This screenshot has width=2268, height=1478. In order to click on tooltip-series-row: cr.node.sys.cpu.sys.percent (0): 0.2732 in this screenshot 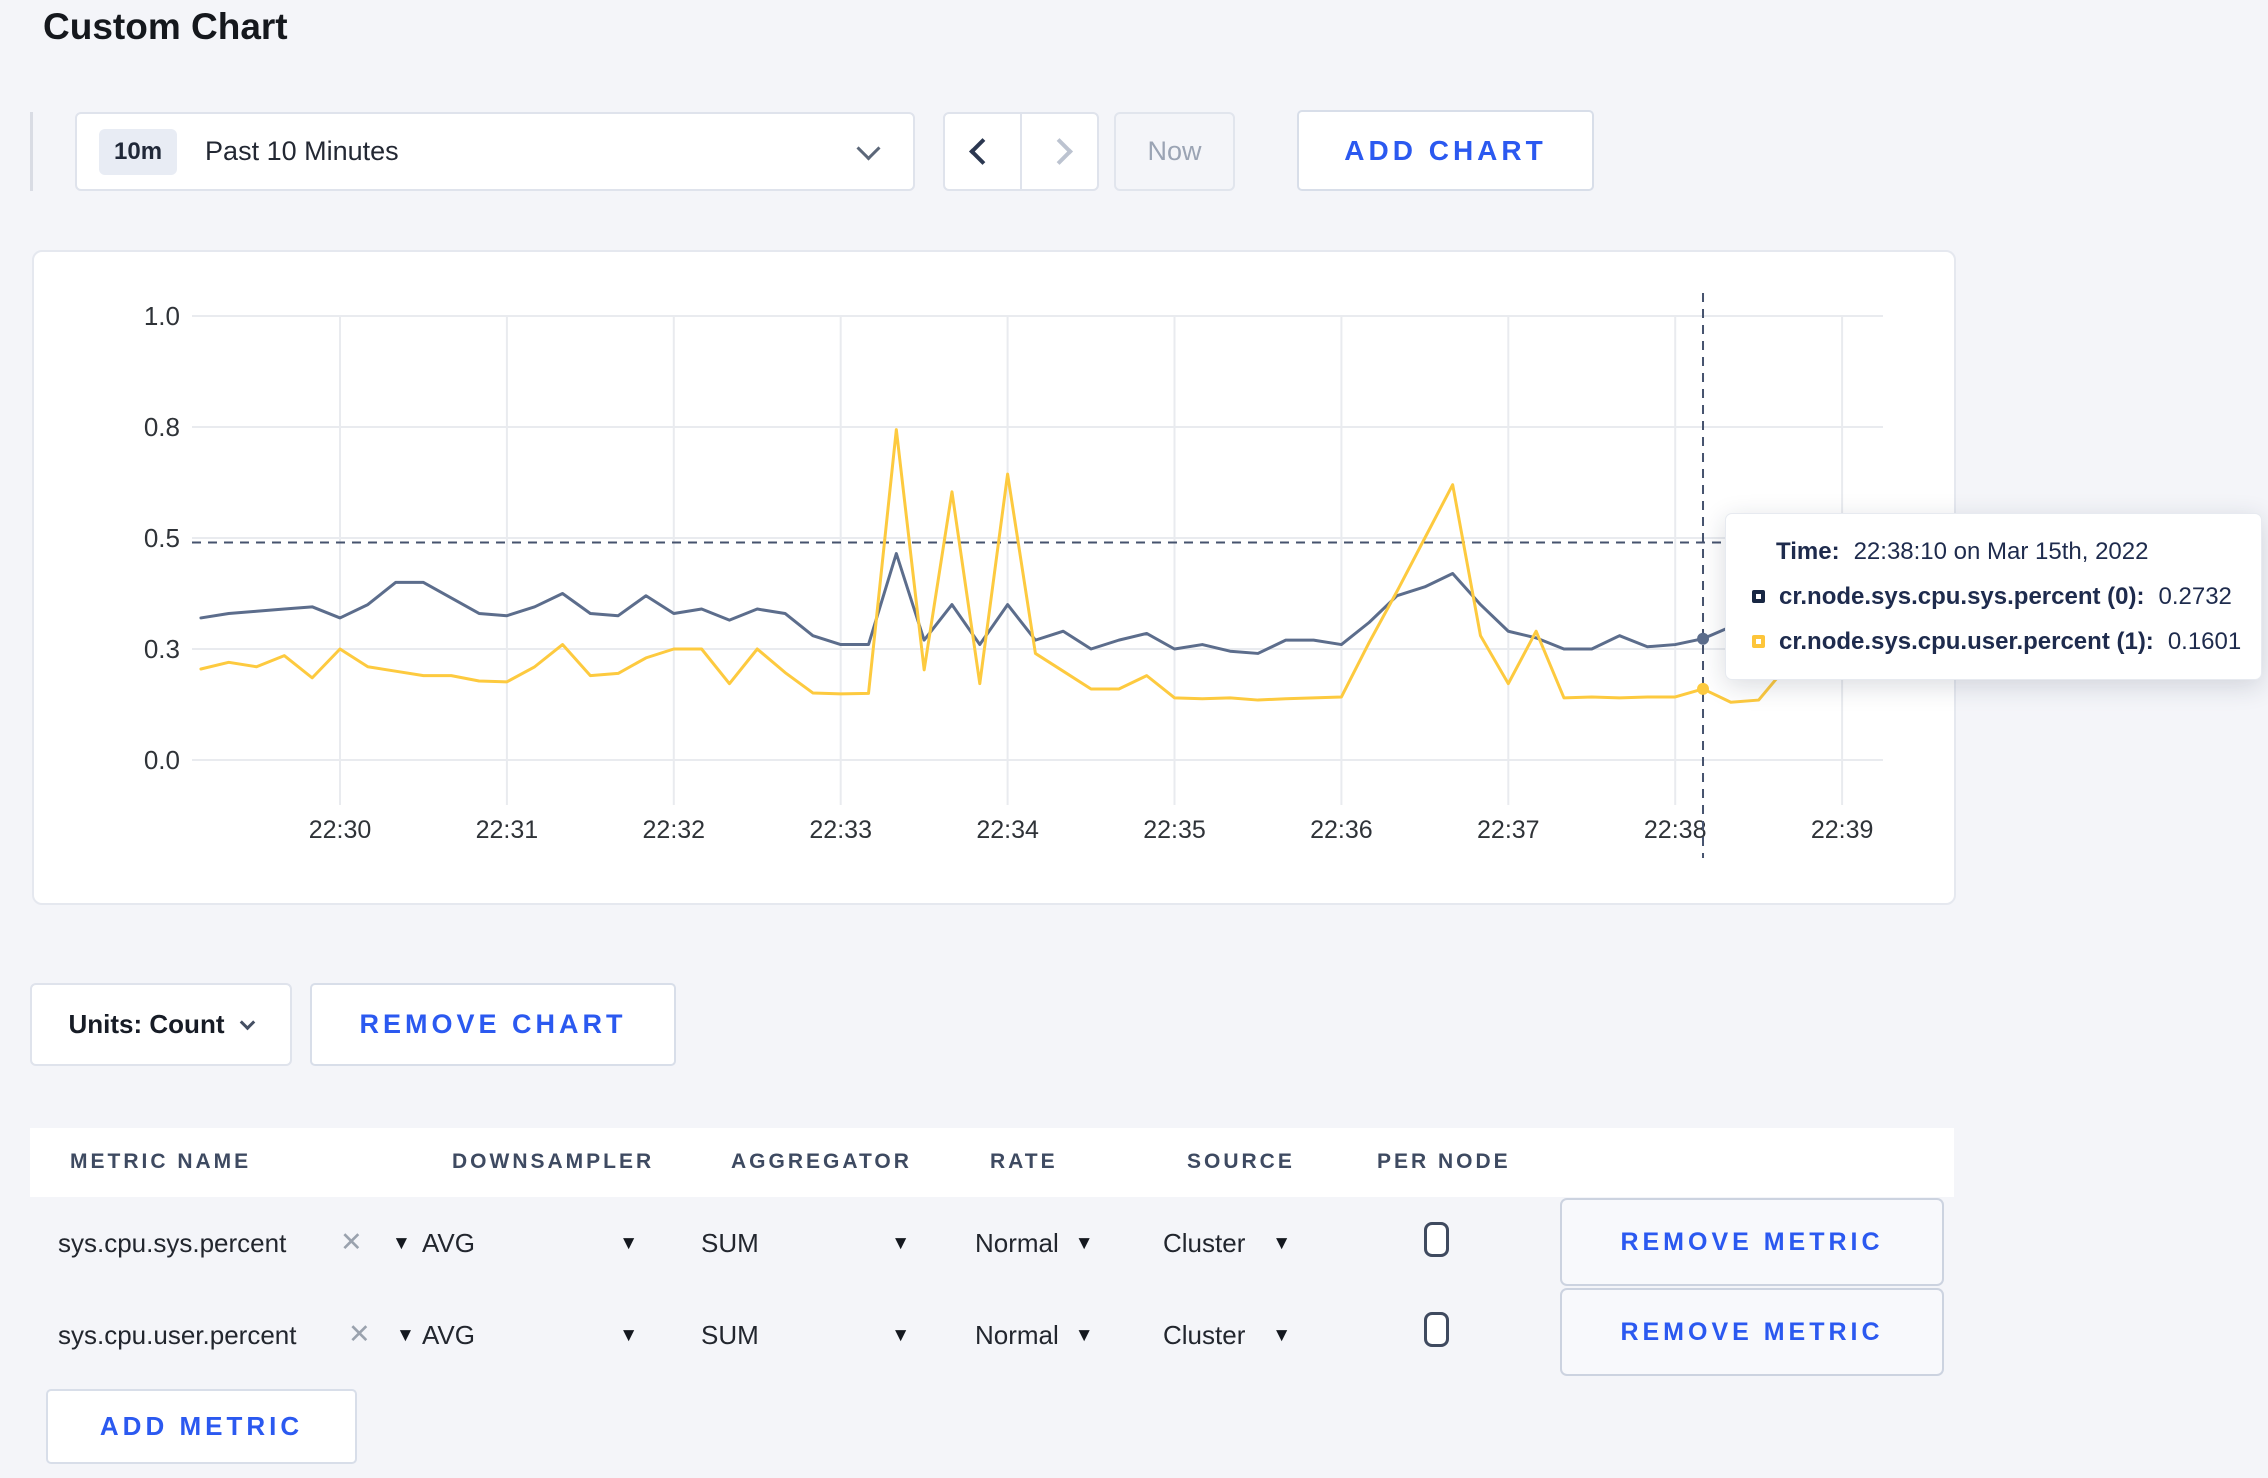, I will do `click(1993, 597)`.